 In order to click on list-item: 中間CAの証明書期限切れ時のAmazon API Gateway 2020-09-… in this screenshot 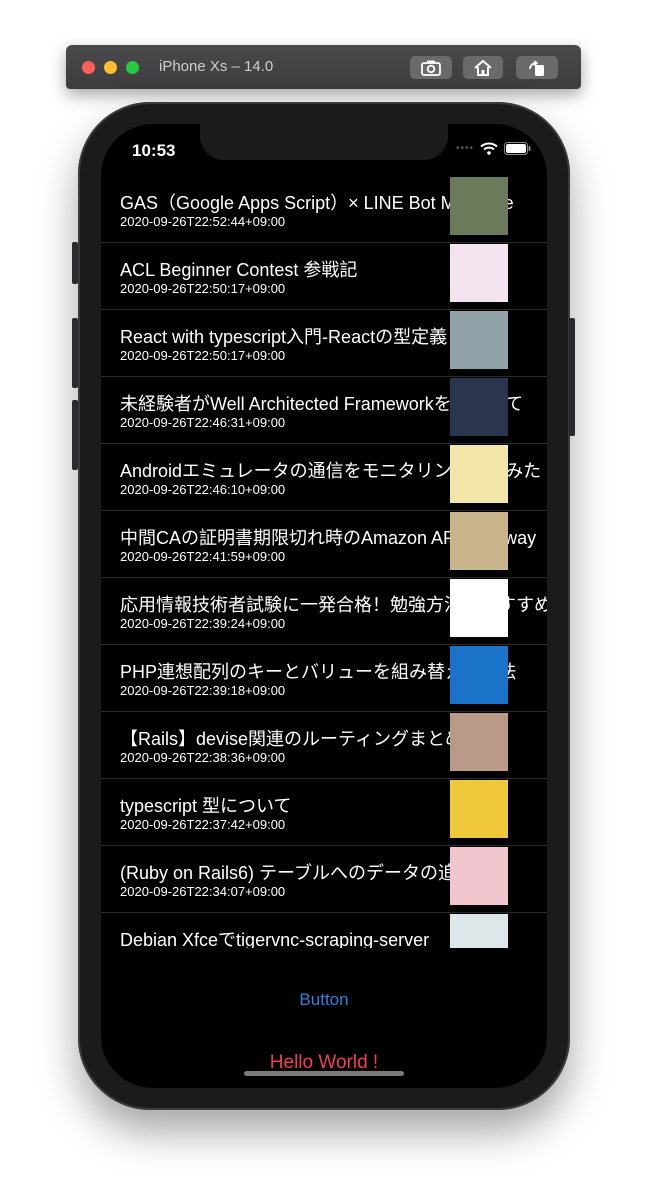, I will do `click(324, 544)`.